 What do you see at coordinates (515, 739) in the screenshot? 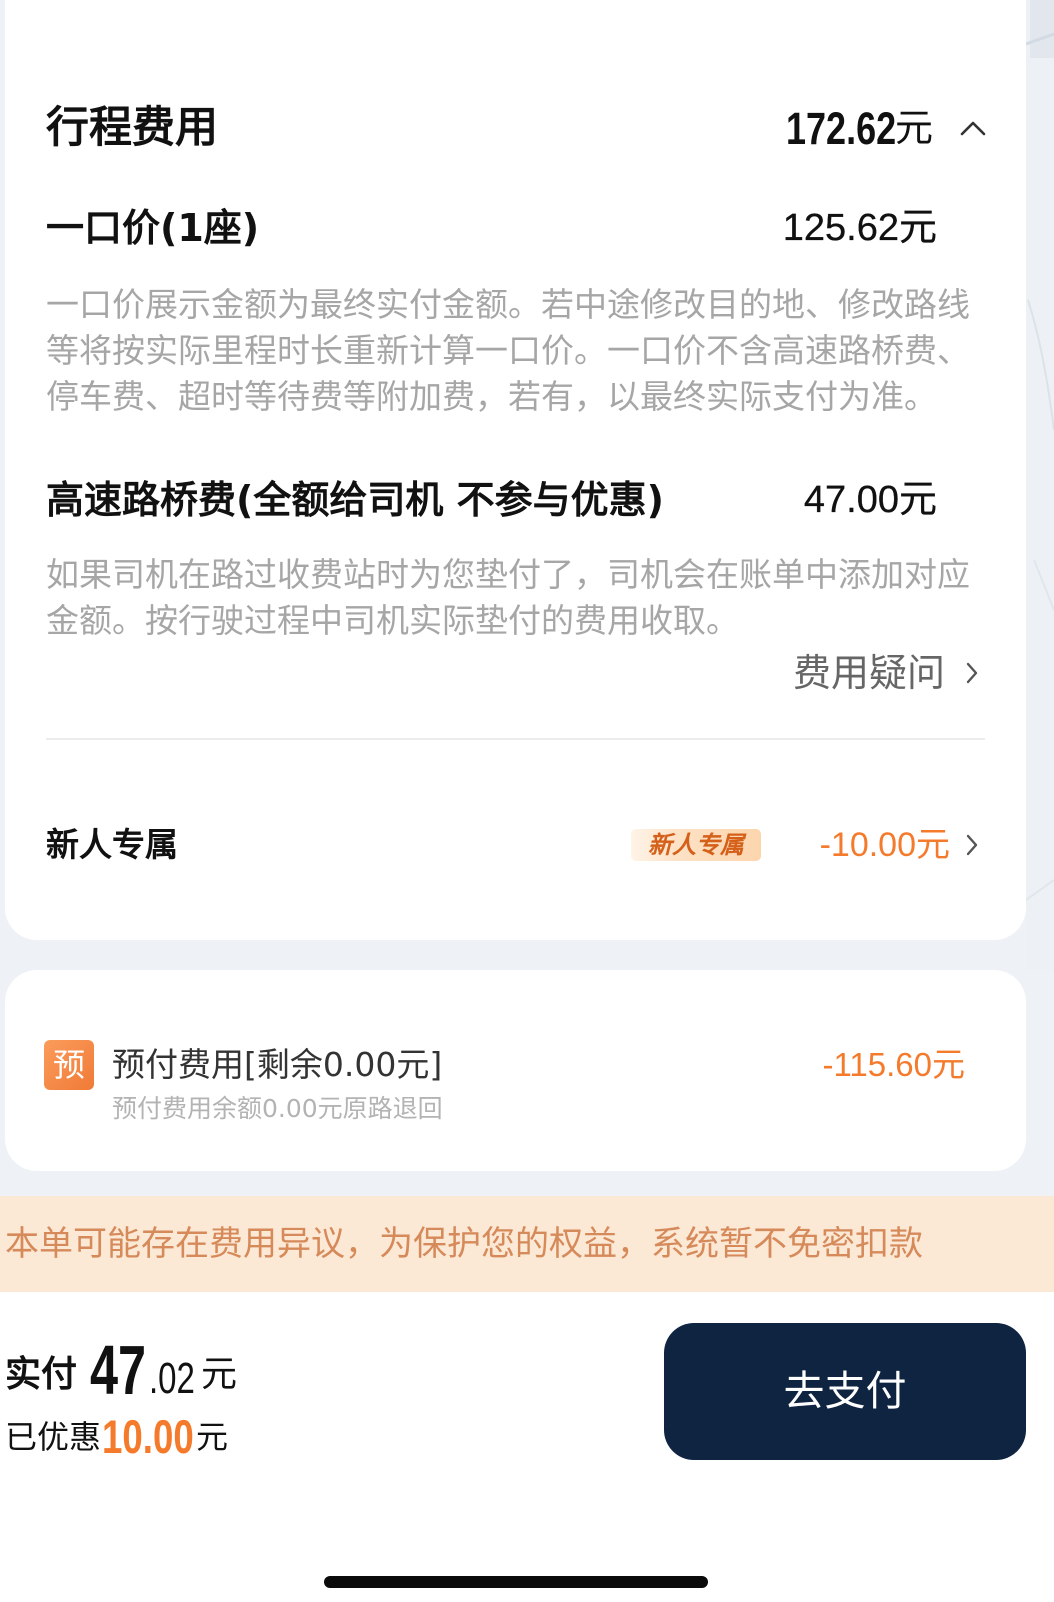
I see `divider` at bounding box center [515, 739].